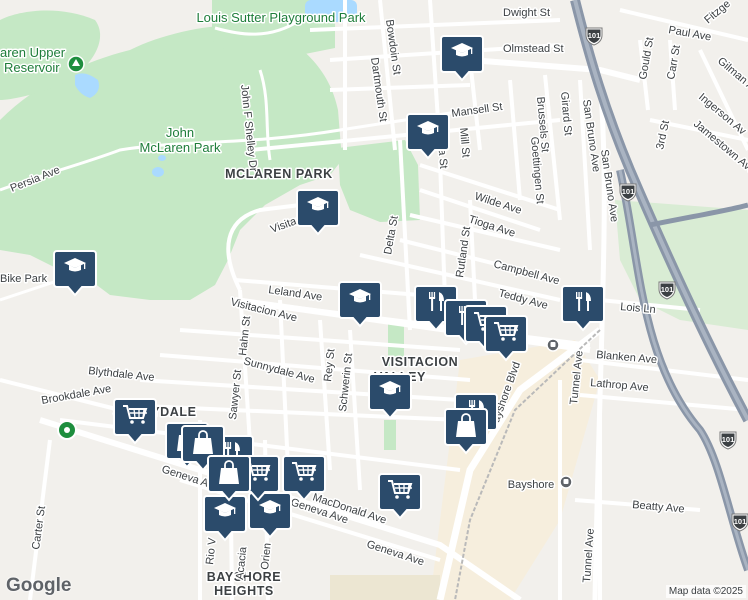 This screenshot has height=600, width=748. What do you see at coordinates (180, 132) in the screenshot?
I see `mclaren-label-1: John` at bounding box center [180, 132].